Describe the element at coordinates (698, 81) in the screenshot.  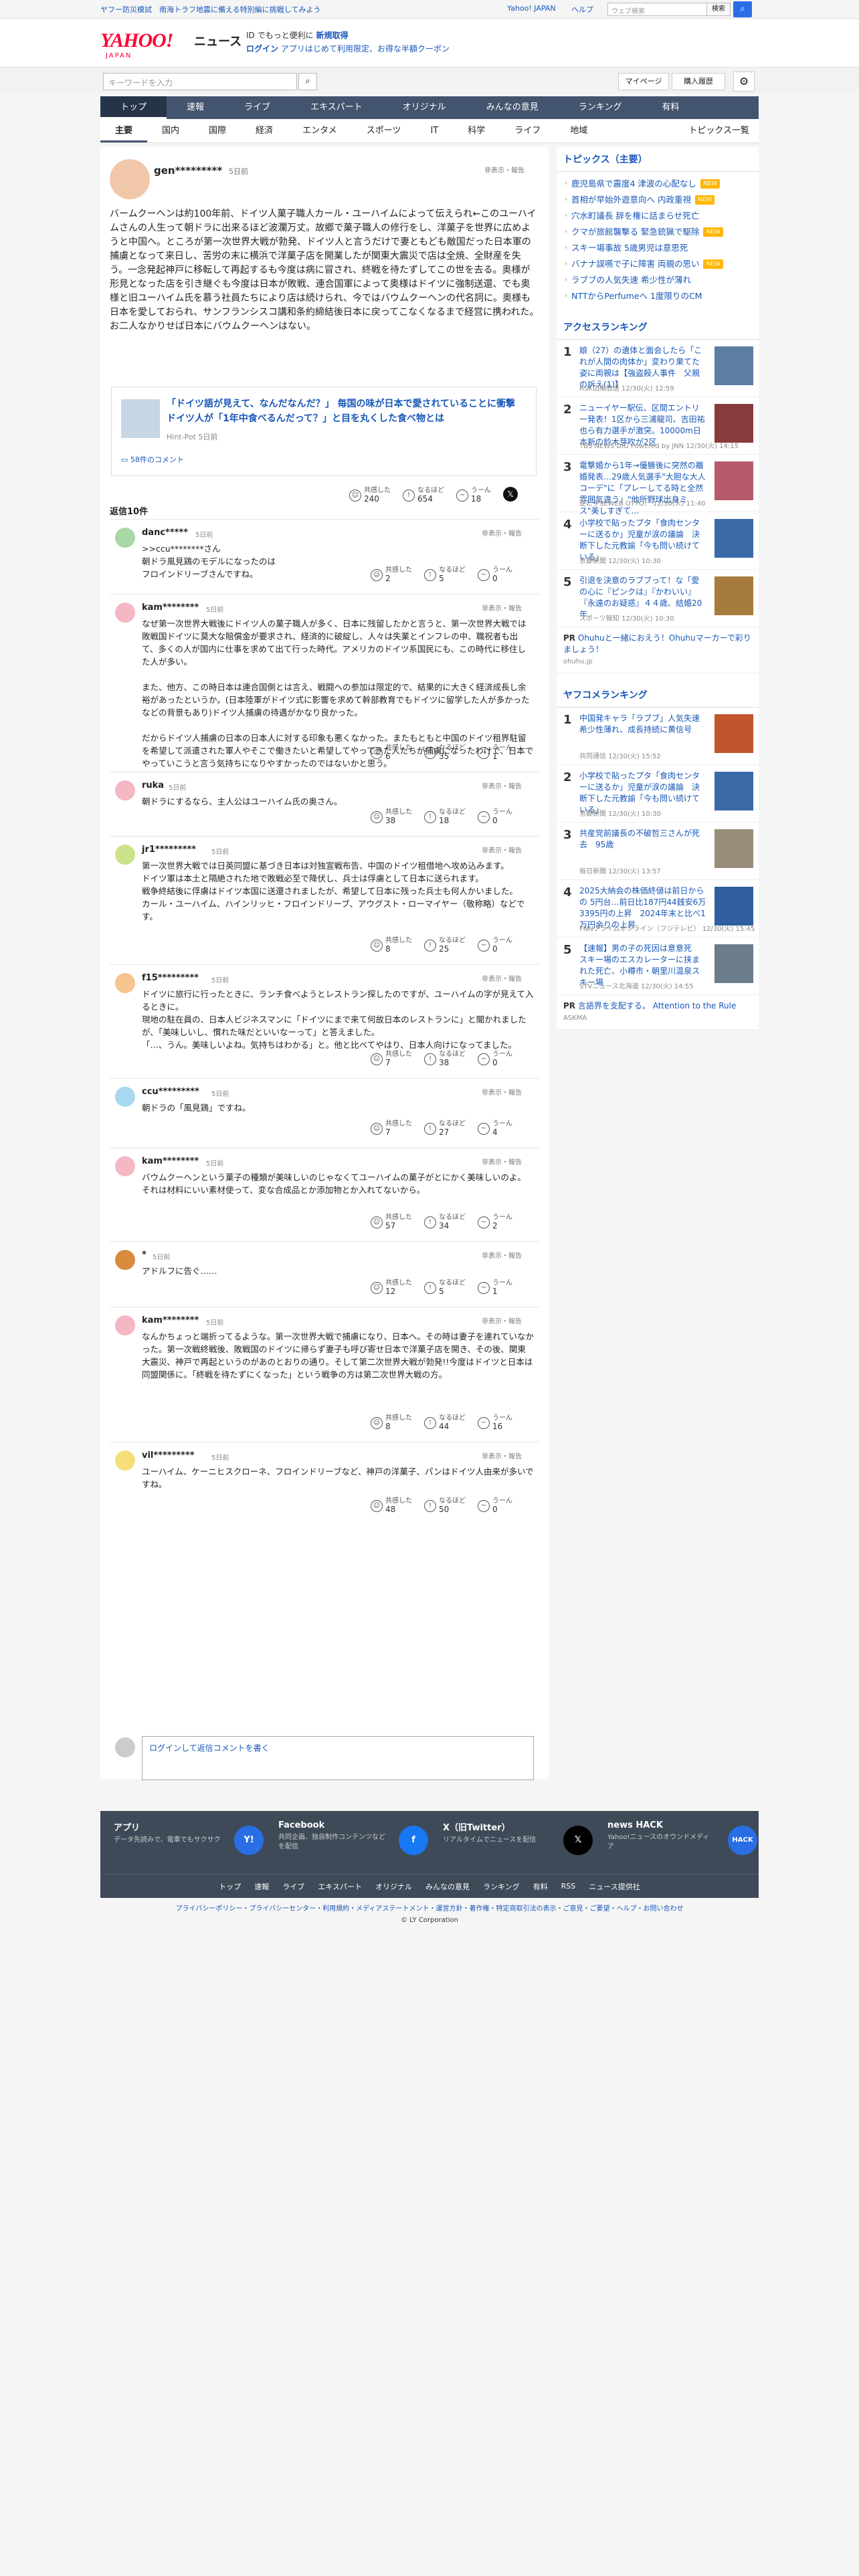
I see `purchase-history-button: 購入履歴` at that location.